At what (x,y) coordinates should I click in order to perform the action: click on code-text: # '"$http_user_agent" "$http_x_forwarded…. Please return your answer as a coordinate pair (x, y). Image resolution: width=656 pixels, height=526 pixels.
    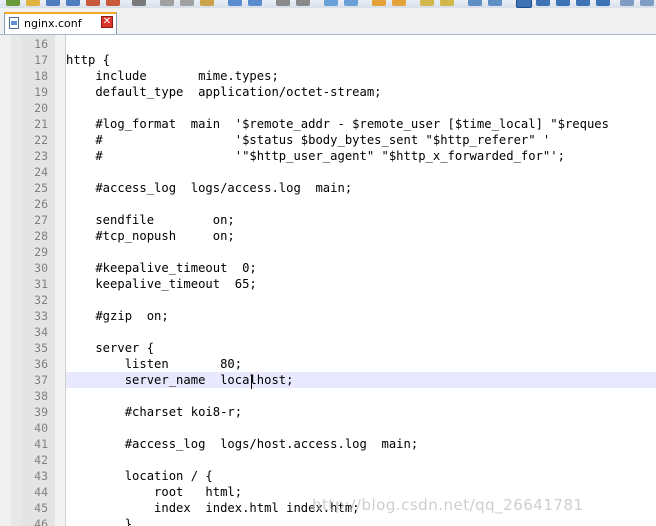
    Looking at the image, I should click on (361, 156).